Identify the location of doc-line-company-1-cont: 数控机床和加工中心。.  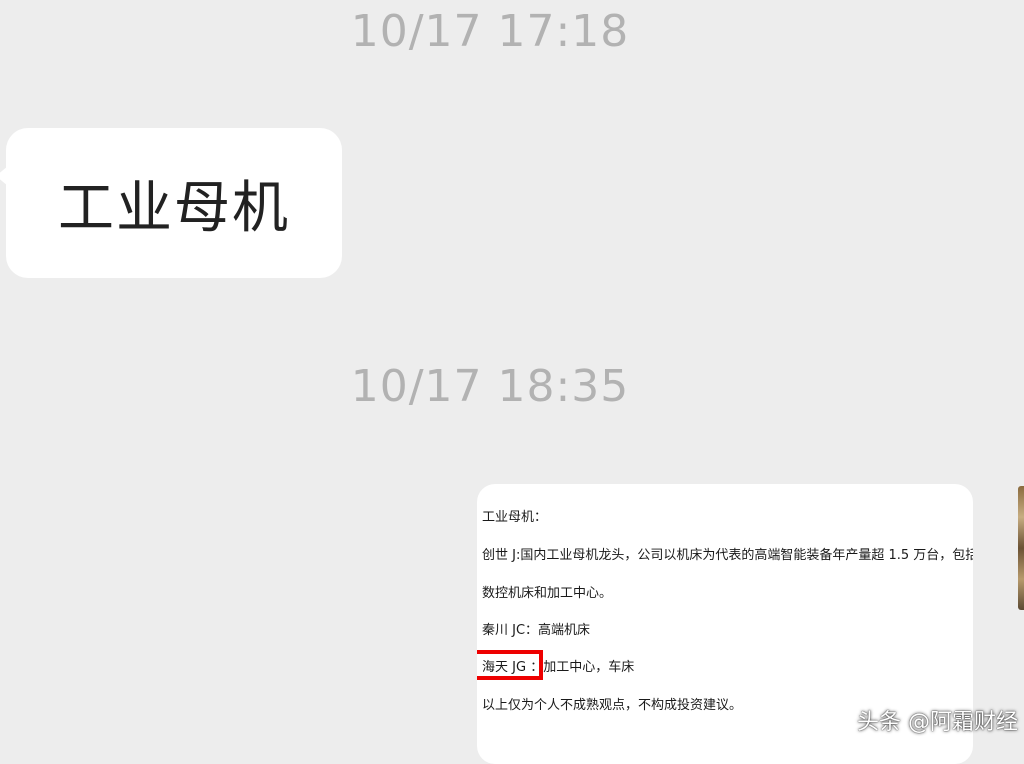
(547, 593).